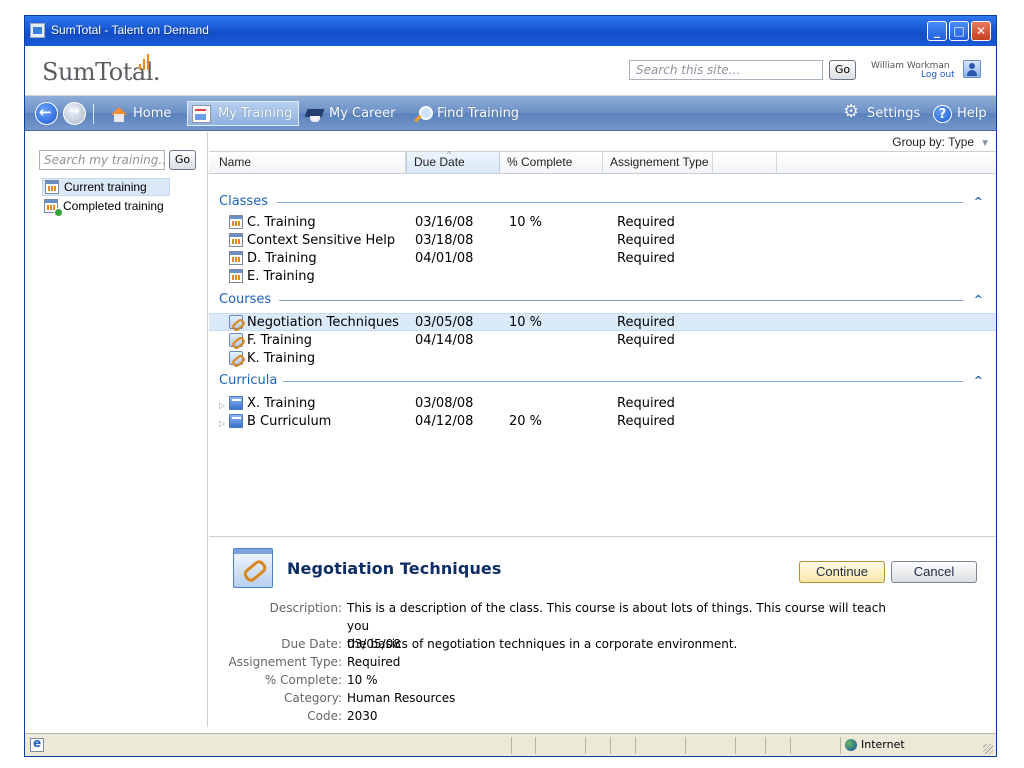  I want to click on column-header-due-date: ^ Due Date, so click(453, 161).